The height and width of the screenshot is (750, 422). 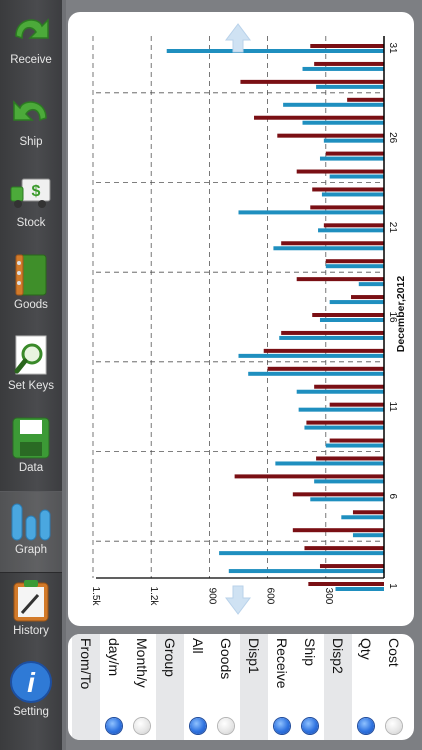 I want to click on ship-radio, so click(x=310, y=726).